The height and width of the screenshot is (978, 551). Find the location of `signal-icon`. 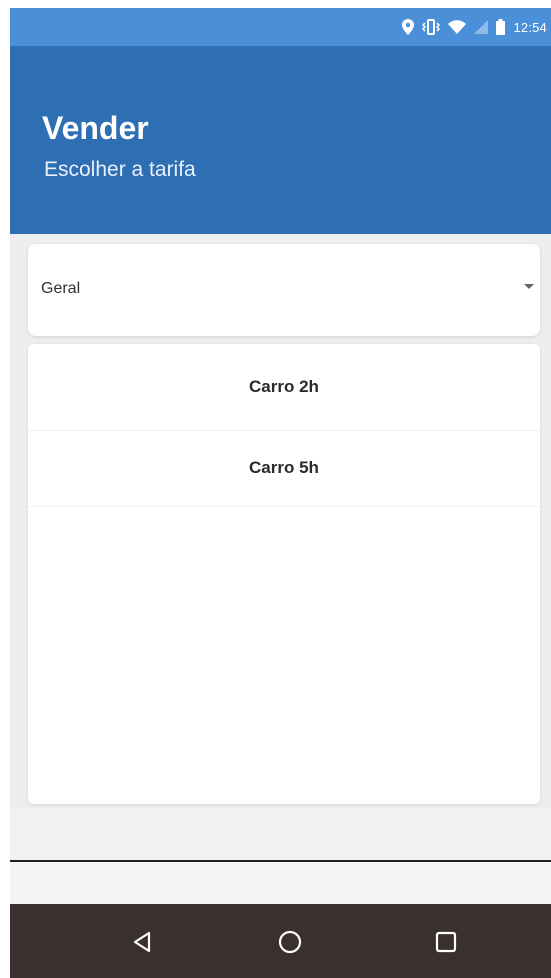

signal-icon is located at coordinates (481, 27).